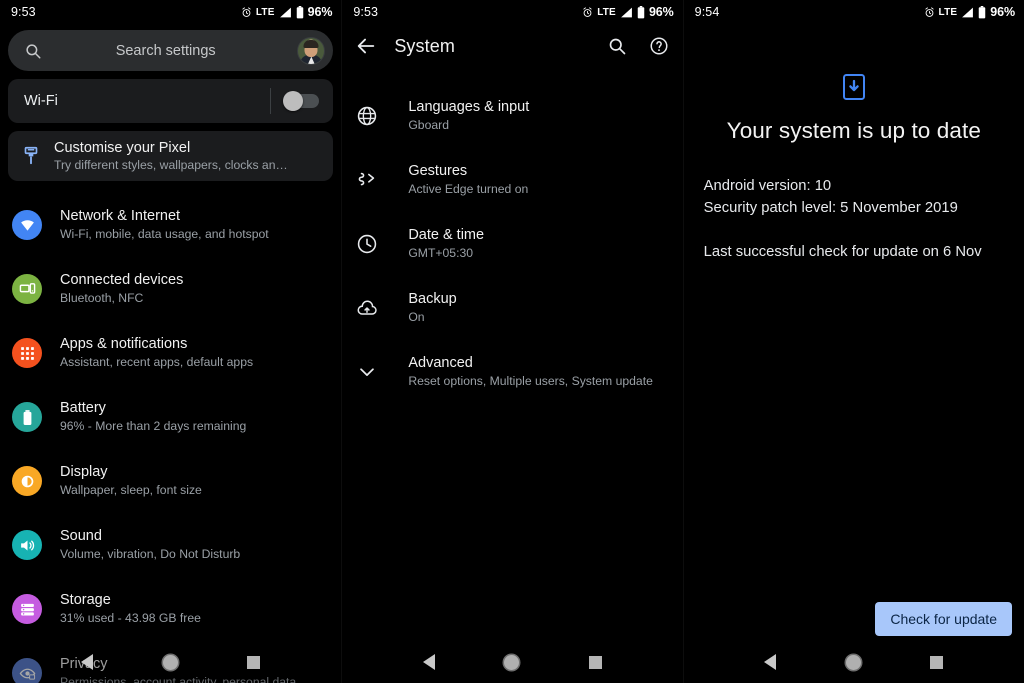  Describe the element at coordinates (366, 46) in the screenshot. I see `back-arrow-icon` at that location.